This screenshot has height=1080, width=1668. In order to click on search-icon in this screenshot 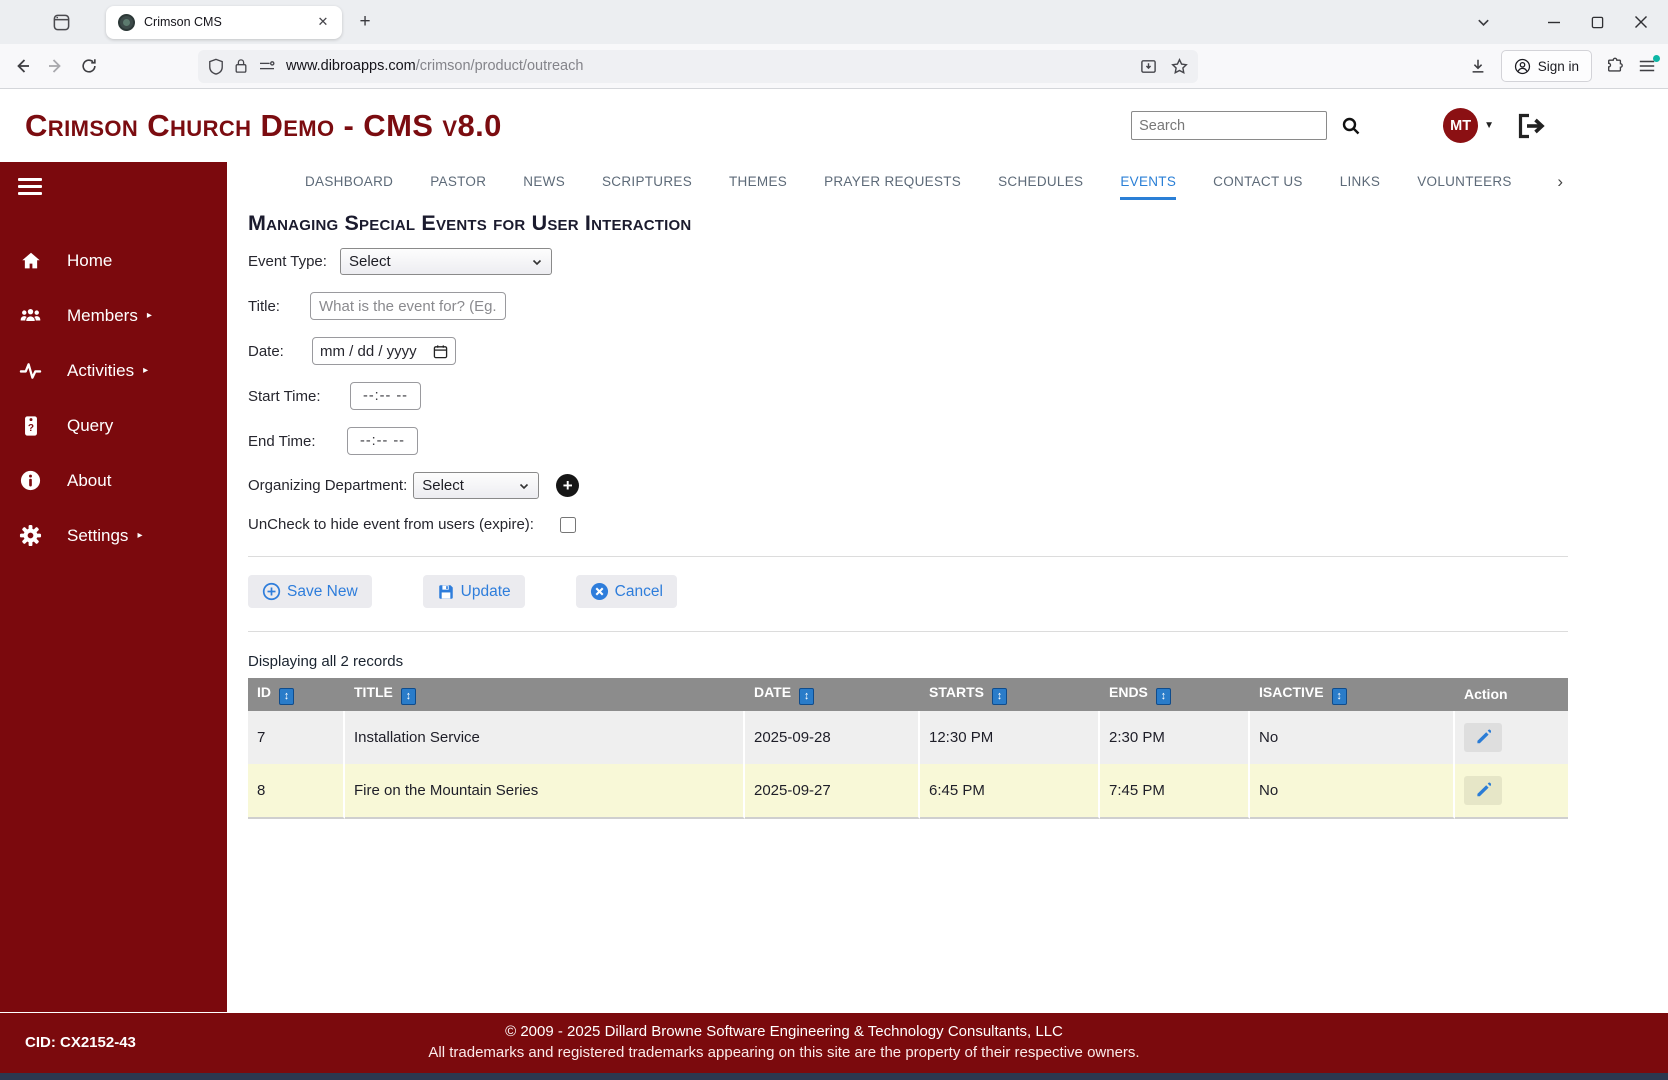, I will do `click(1351, 126)`.